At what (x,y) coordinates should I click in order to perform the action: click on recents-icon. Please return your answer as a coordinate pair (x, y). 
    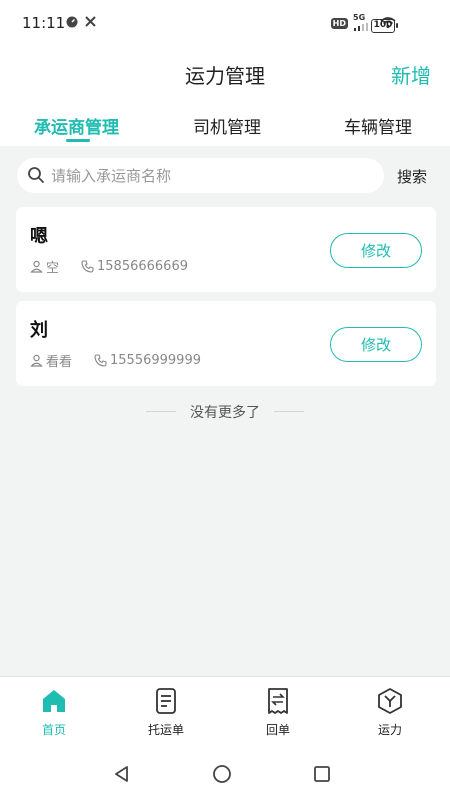
    Looking at the image, I should click on (322, 774).